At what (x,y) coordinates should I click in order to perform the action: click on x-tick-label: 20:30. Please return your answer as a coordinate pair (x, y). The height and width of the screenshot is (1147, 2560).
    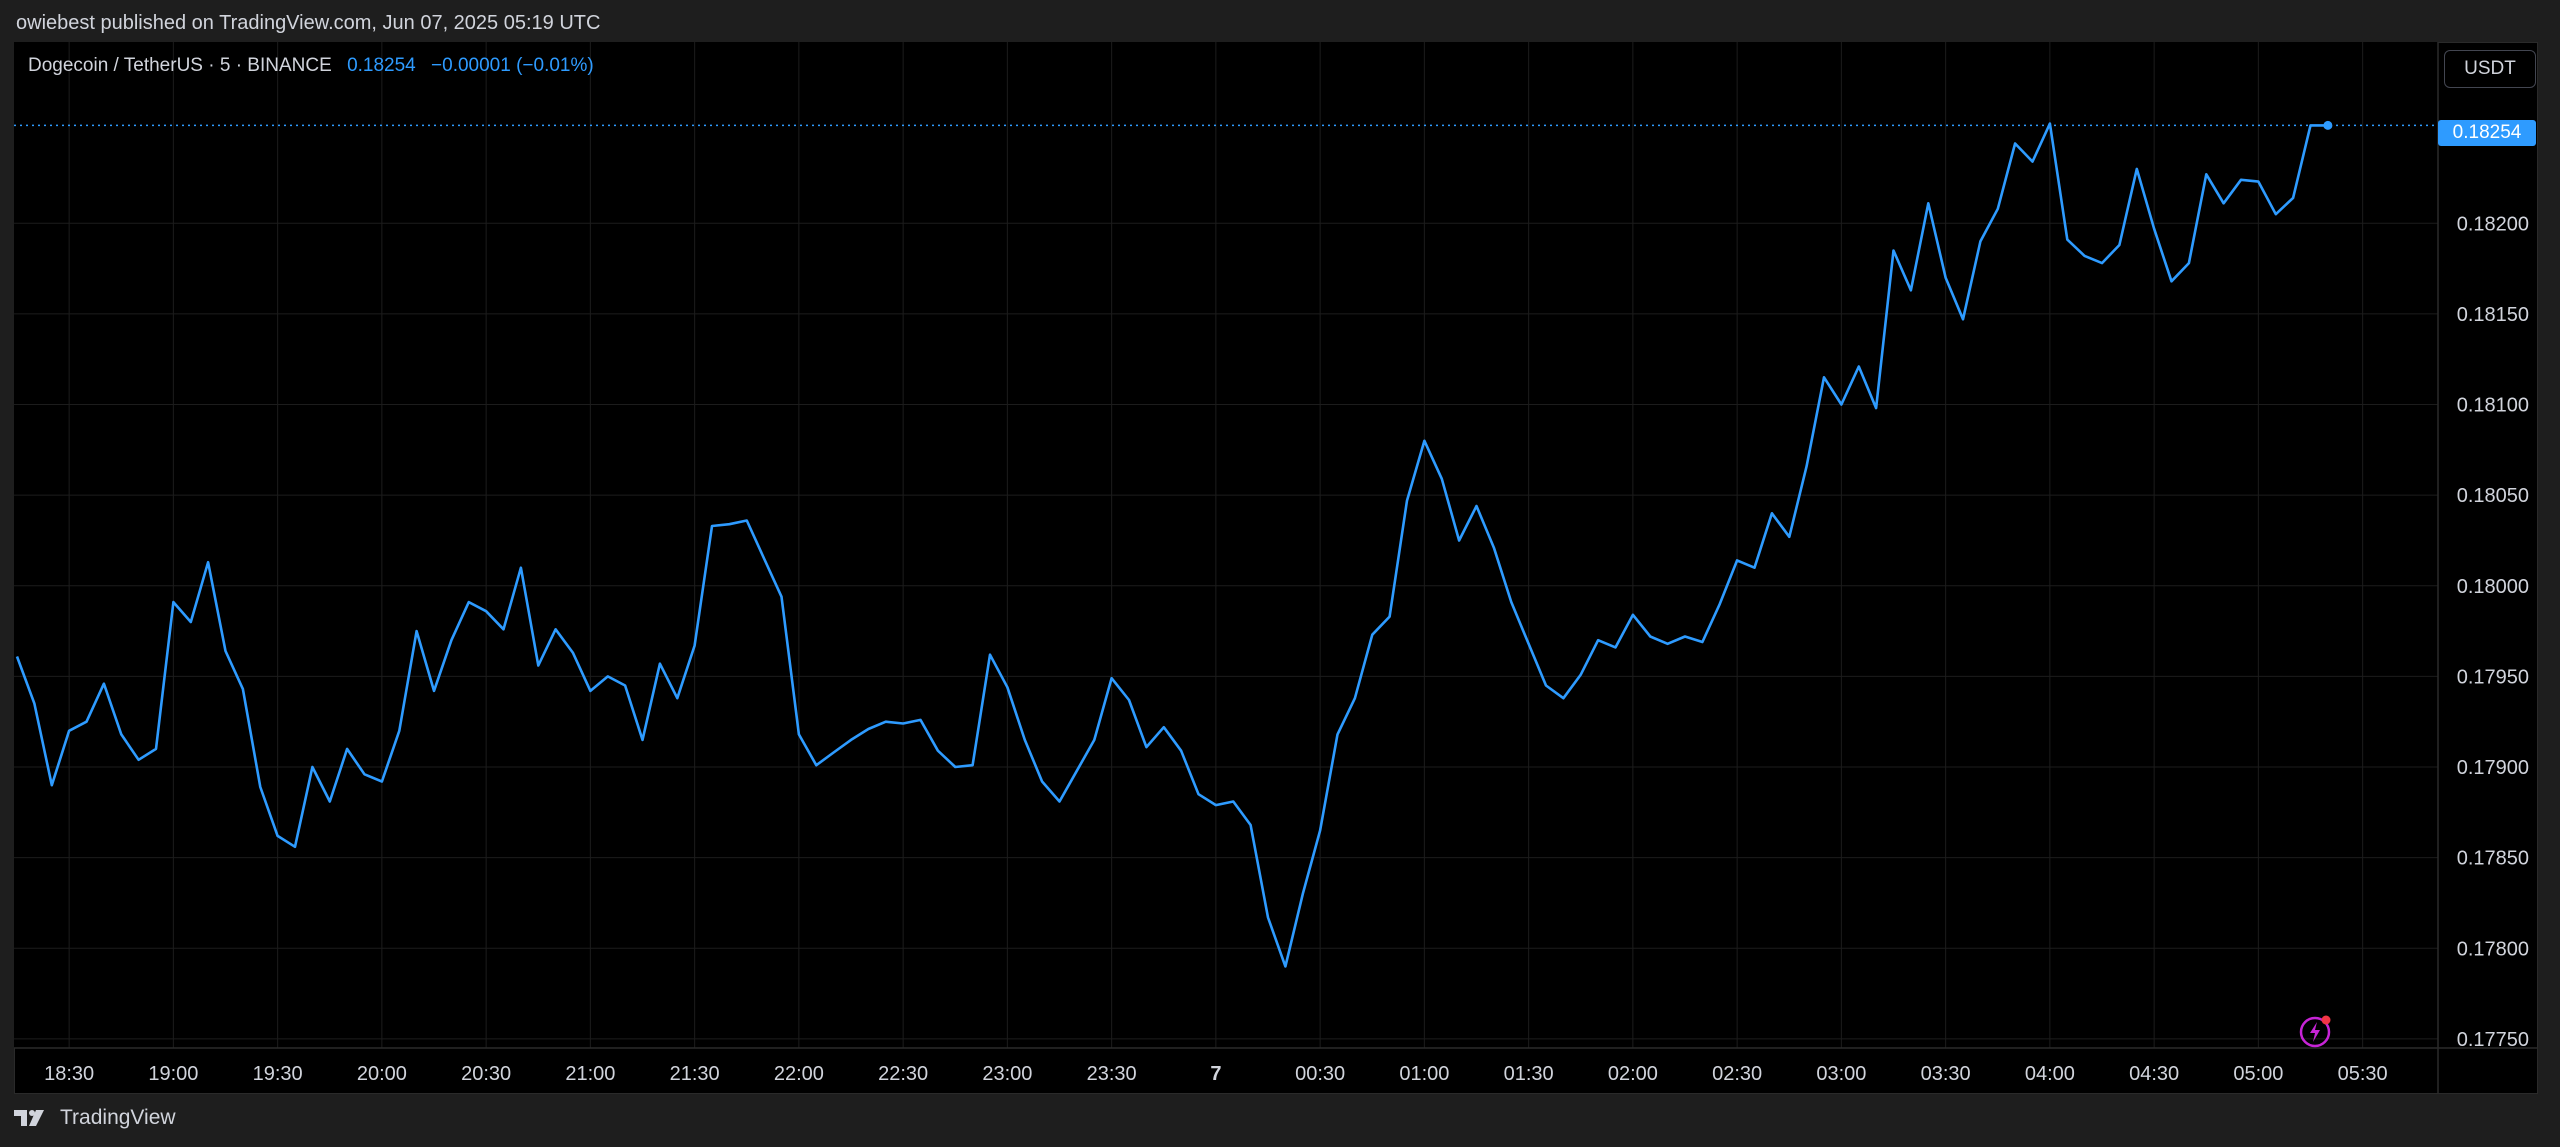
    Looking at the image, I should click on (486, 1074).